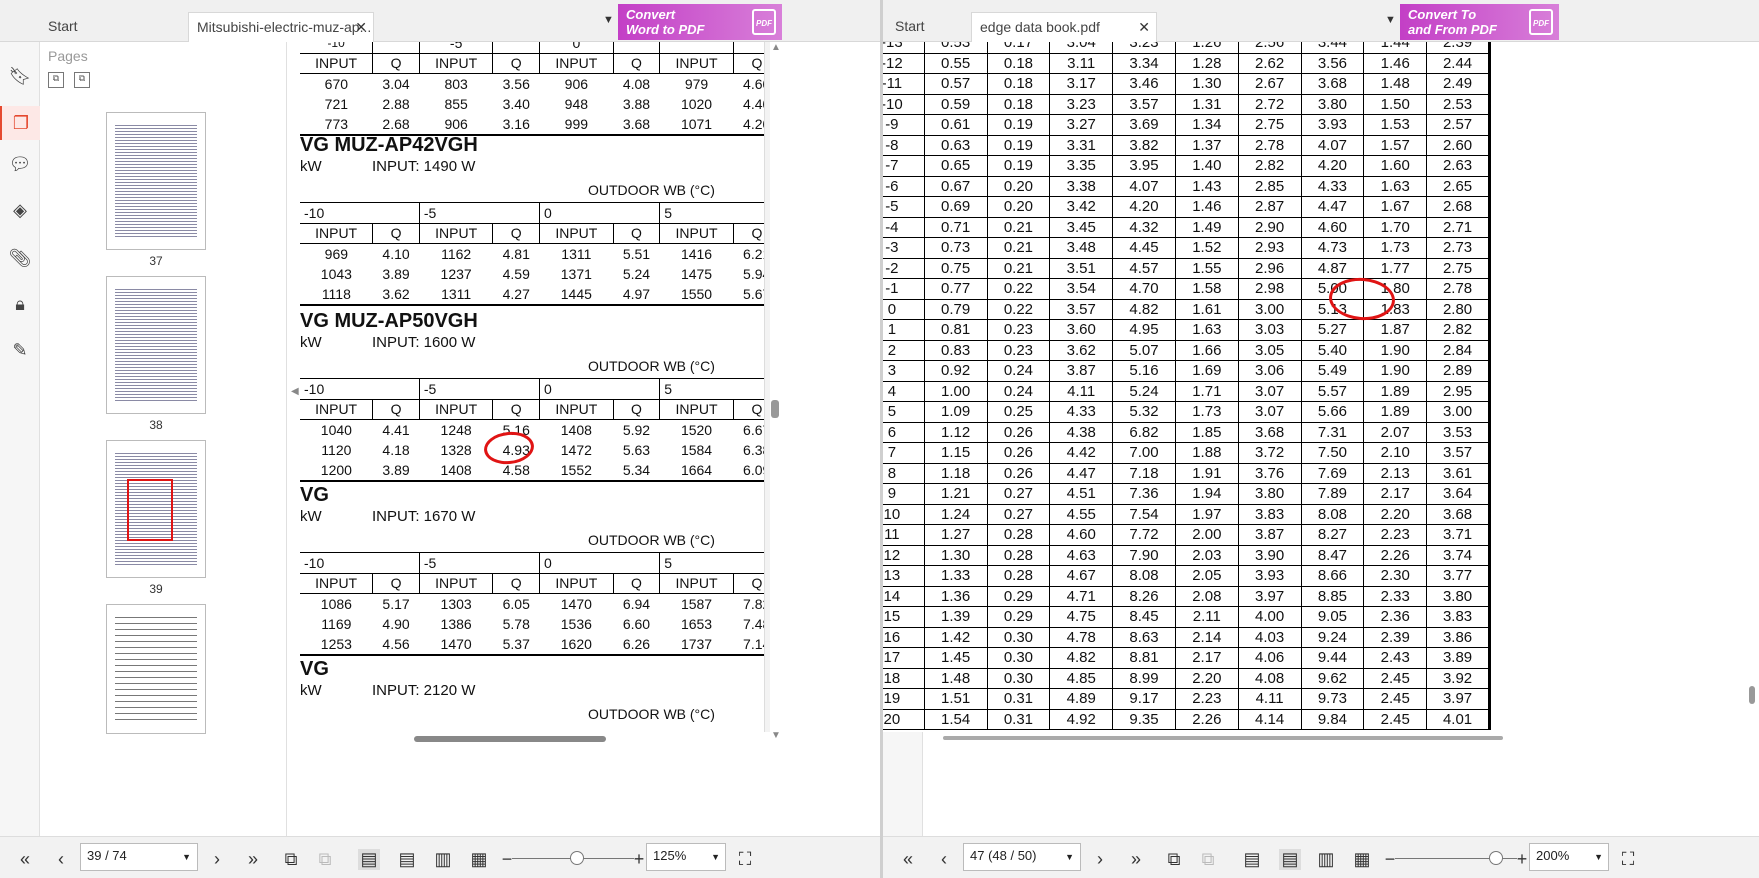 Image resolution: width=1759 pixels, height=878 pixels. Describe the element at coordinates (776, 47) in the screenshot. I see `scroll-up-arrow-icon: ▲` at that location.